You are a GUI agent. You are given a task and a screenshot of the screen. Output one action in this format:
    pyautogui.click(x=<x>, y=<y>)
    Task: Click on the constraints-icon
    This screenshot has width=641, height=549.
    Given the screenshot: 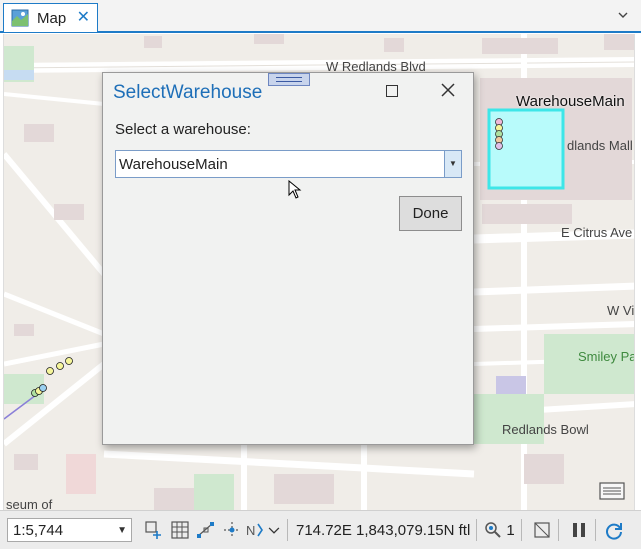 What is the action you would take?
    pyautogui.click(x=232, y=530)
    